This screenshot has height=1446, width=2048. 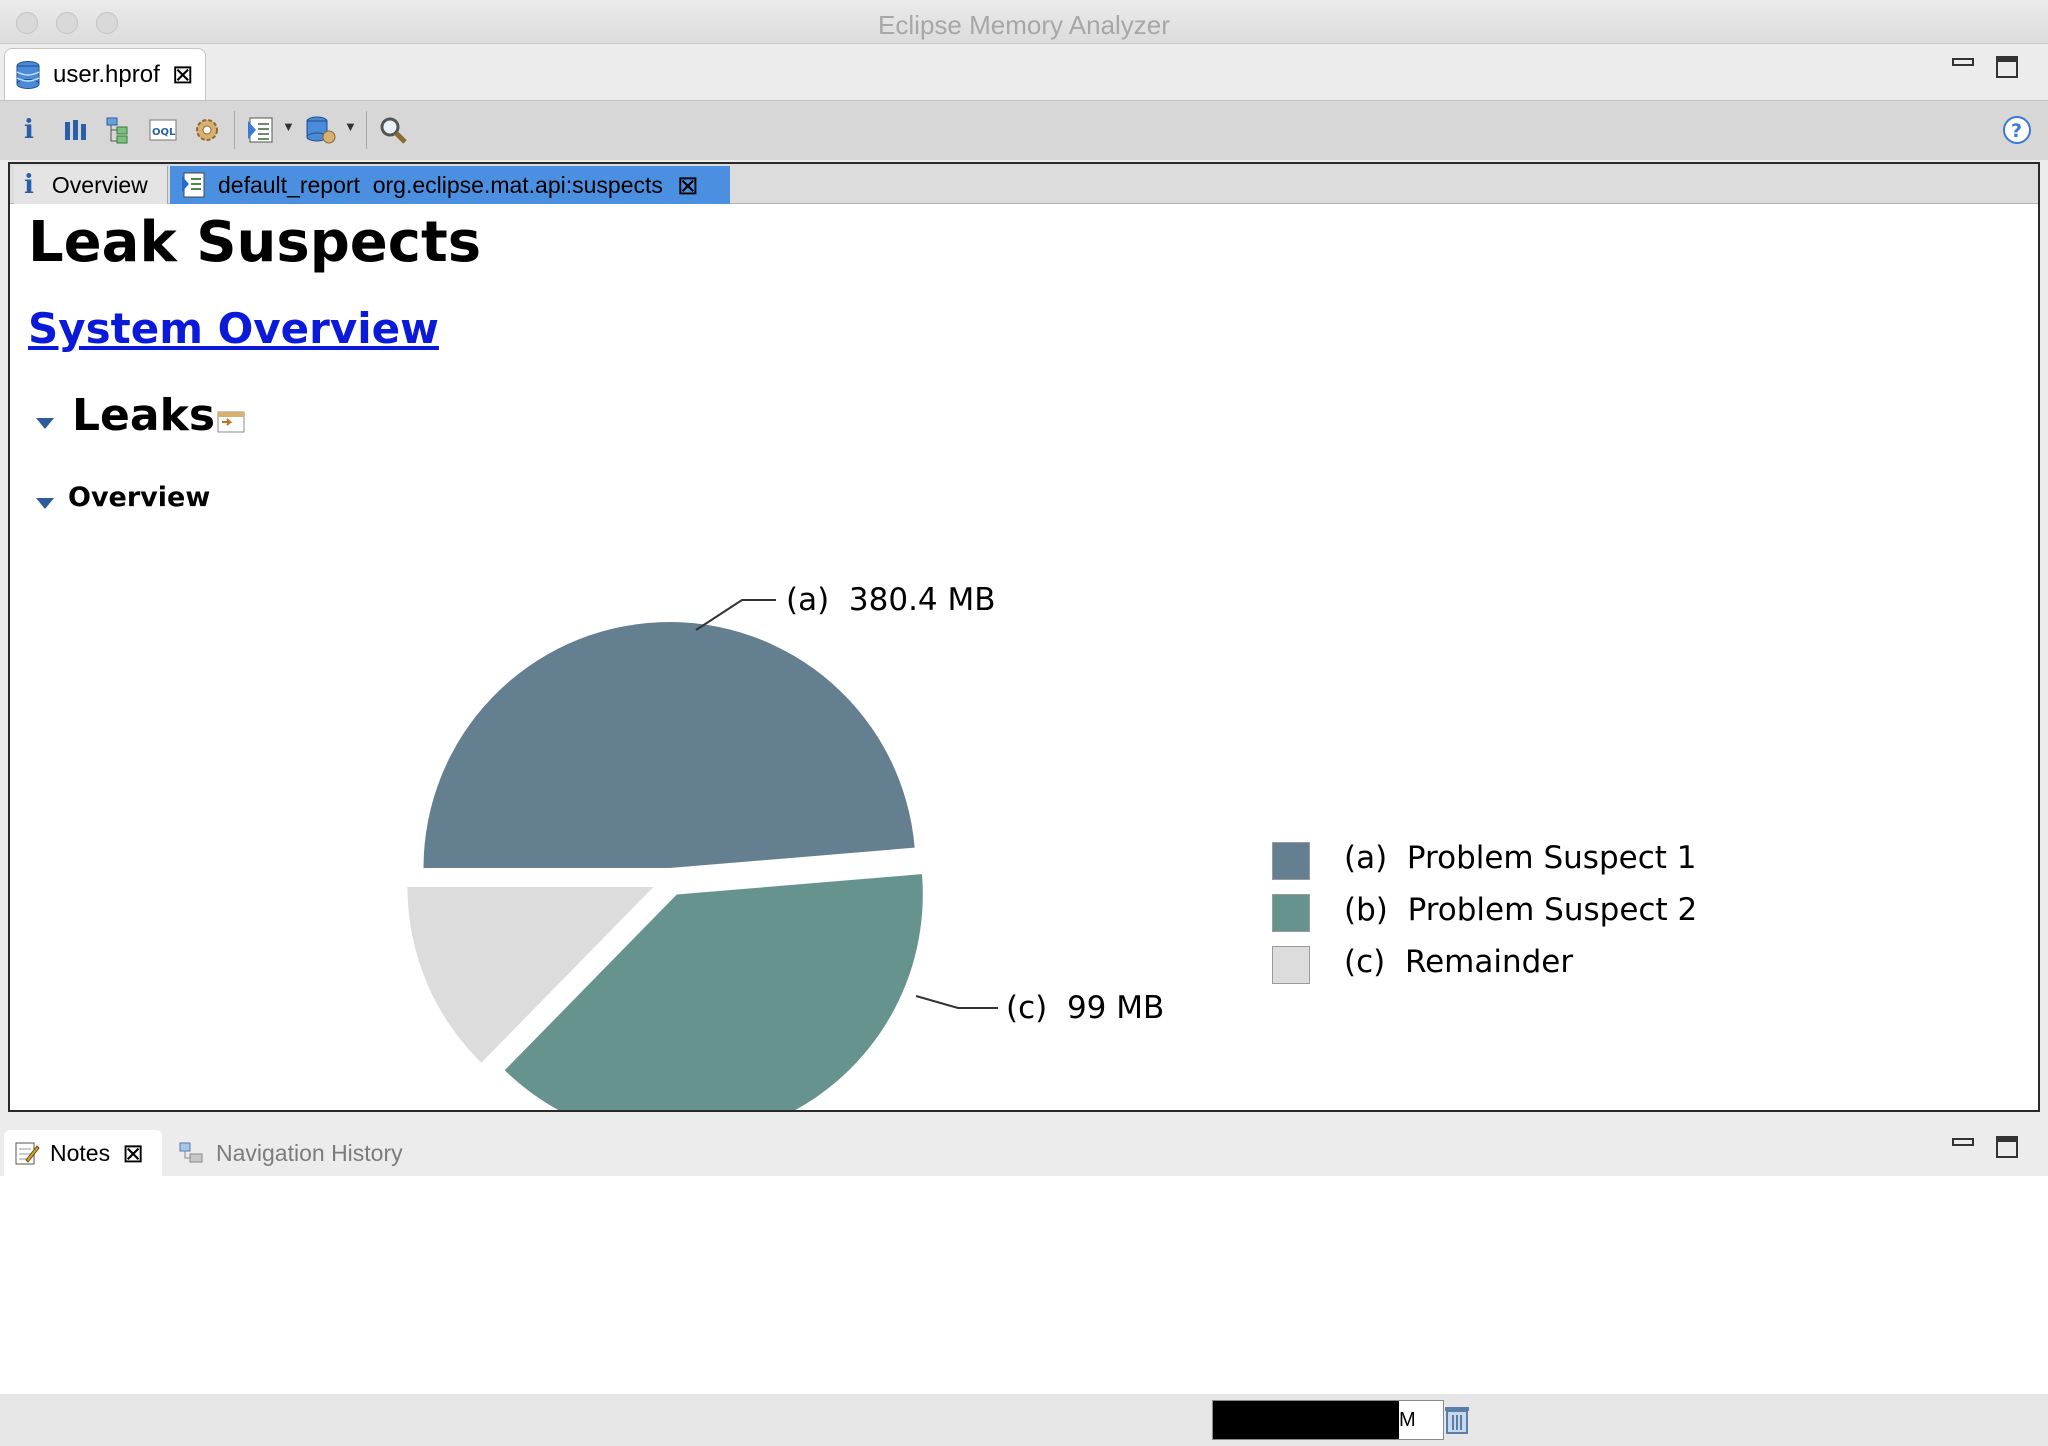 What do you see at coordinates (1458, 1420) in the screenshot?
I see `trash-icon` at bounding box center [1458, 1420].